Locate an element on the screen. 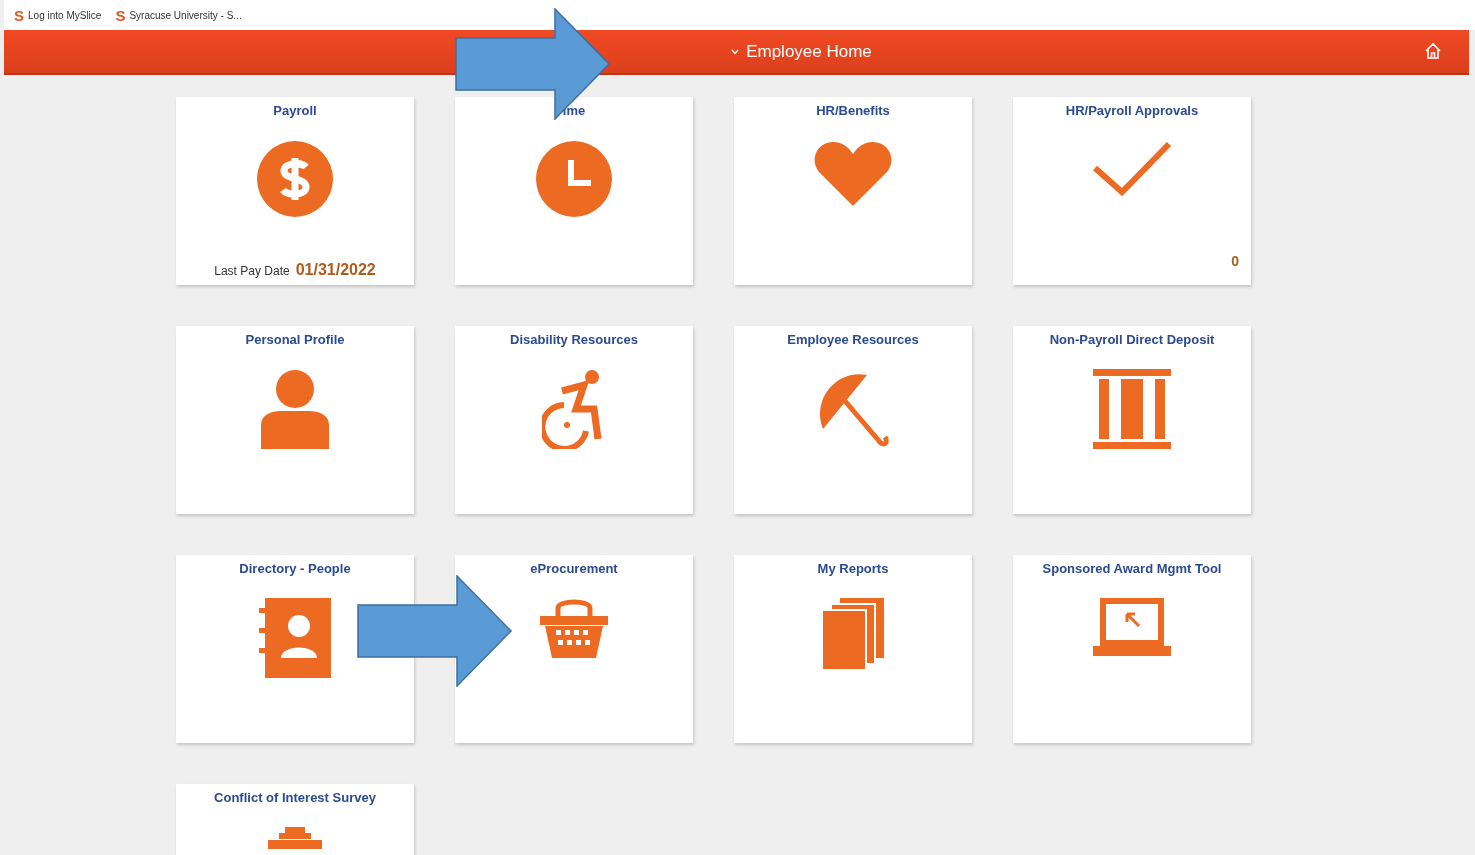 This screenshot has width=1475, height=855. bookmark-link: Log into MySlice is located at coordinates (65, 15).